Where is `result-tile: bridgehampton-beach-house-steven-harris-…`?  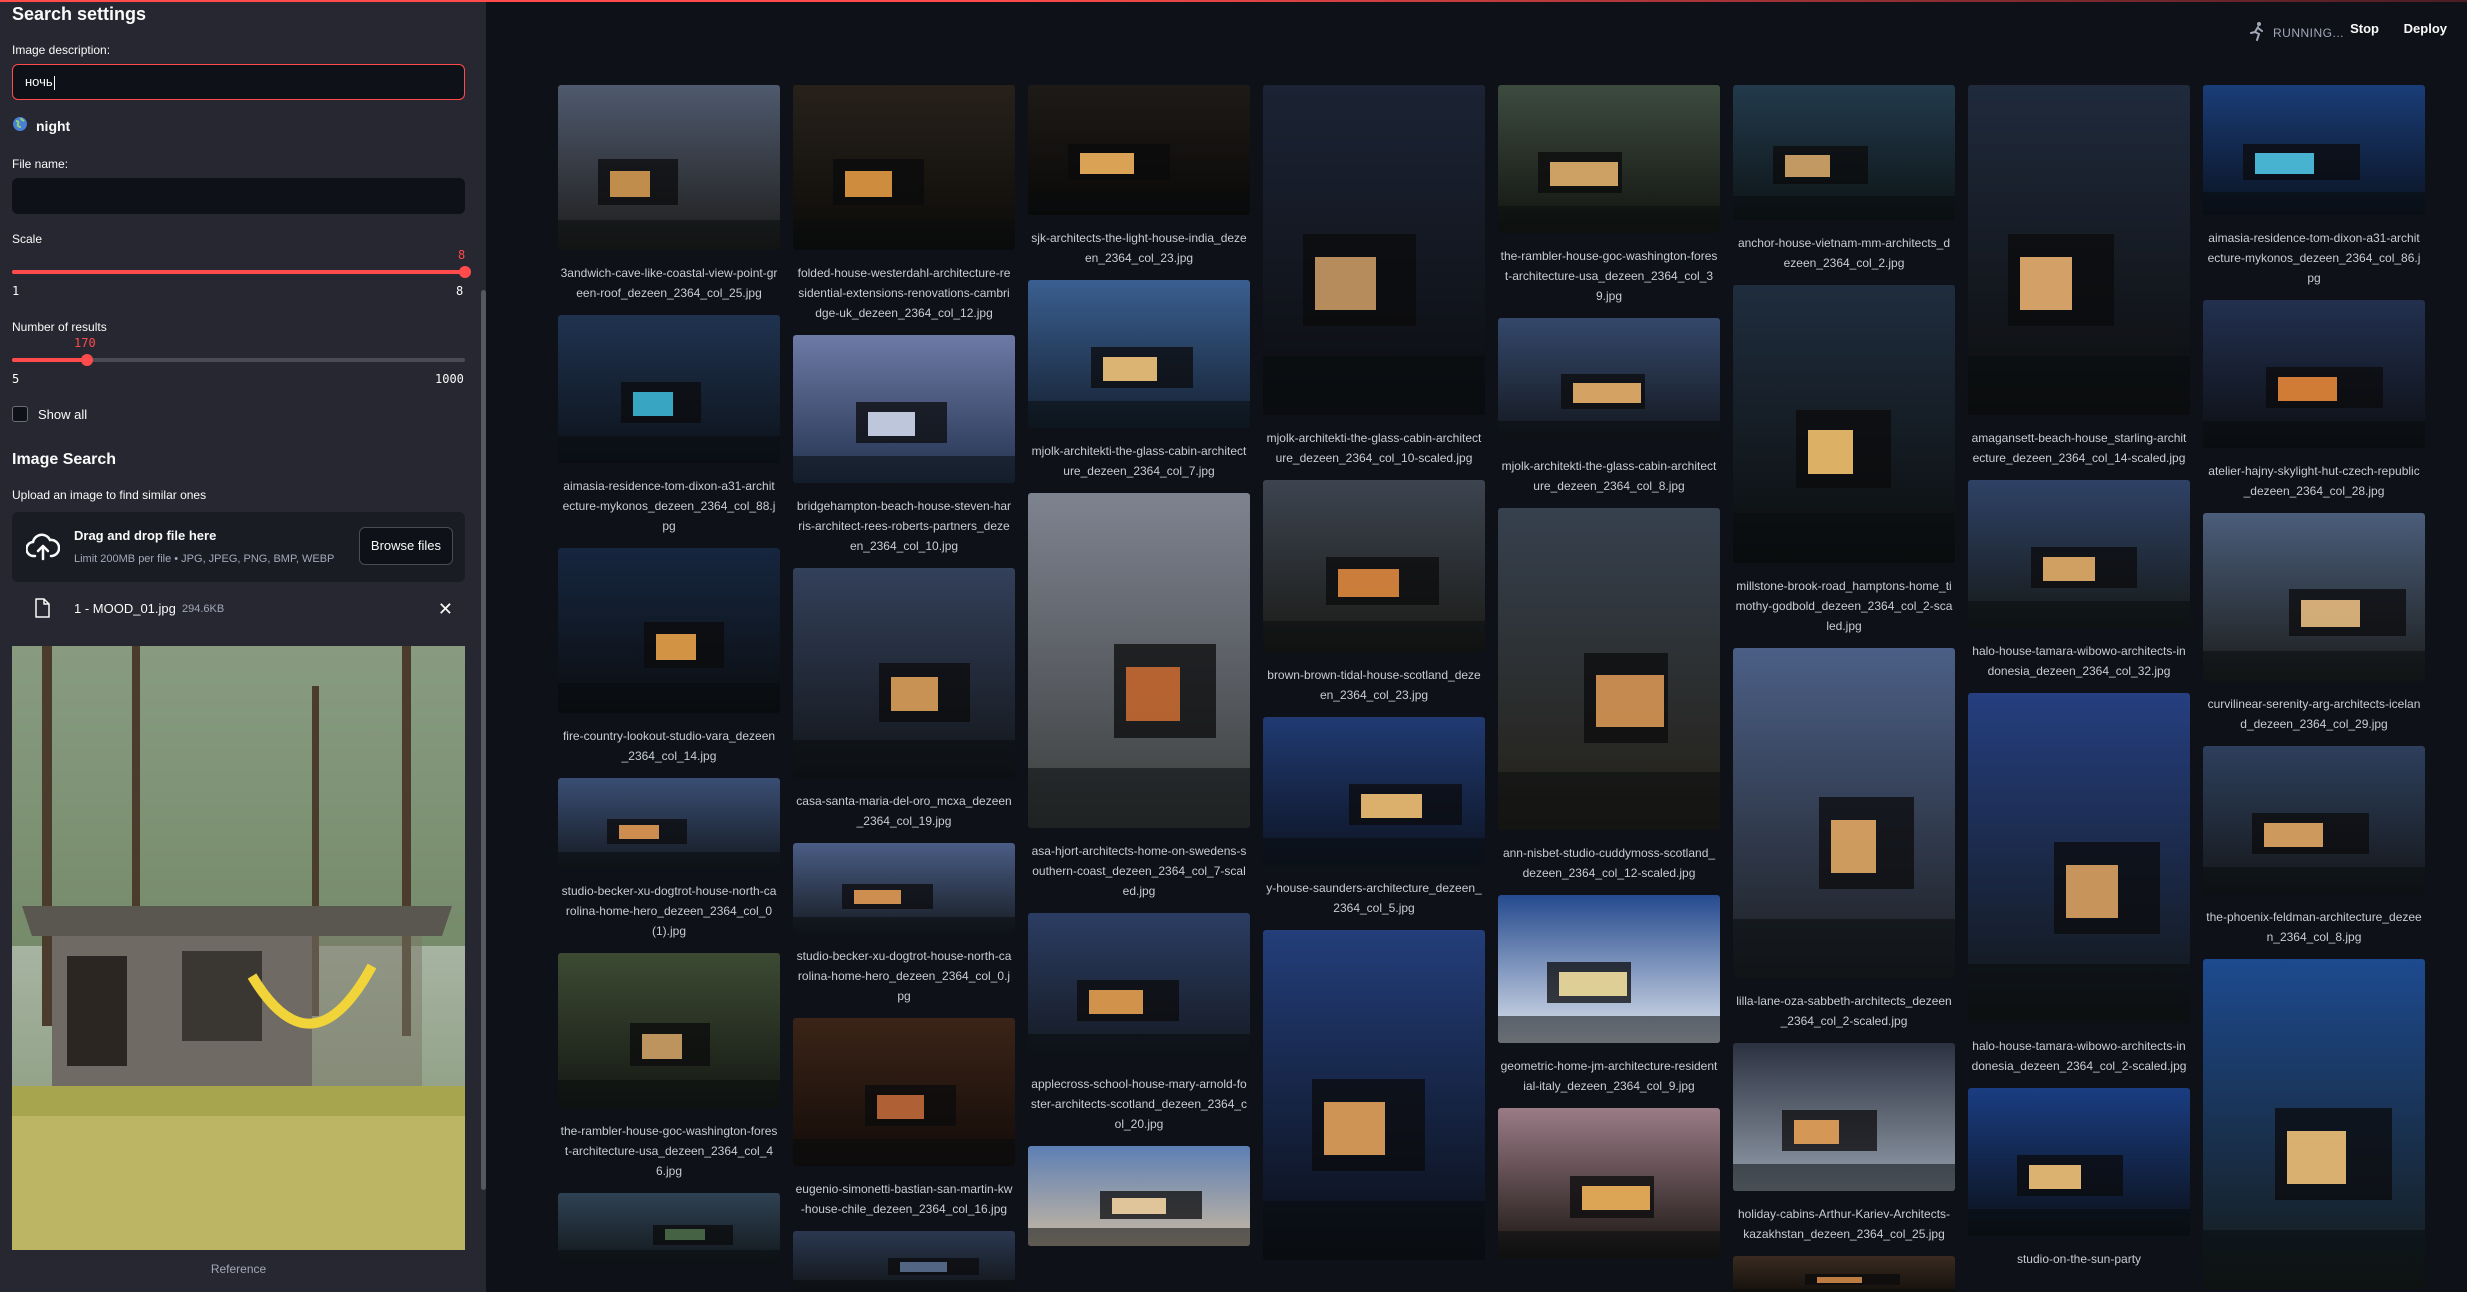
result-tile: bridgehampton-beach-house-steven-harris-… is located at coordinates (904, 445).